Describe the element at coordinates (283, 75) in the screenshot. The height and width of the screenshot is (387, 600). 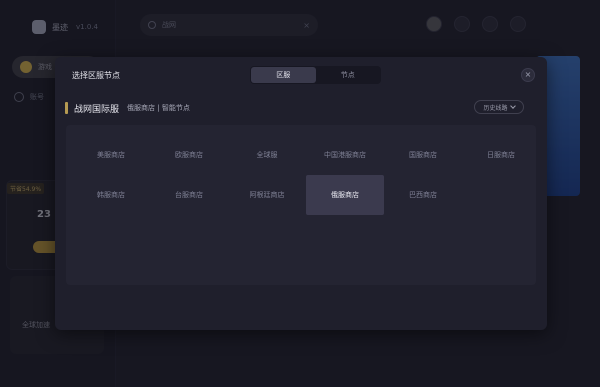
I see `tab-region: 区服` at that location.